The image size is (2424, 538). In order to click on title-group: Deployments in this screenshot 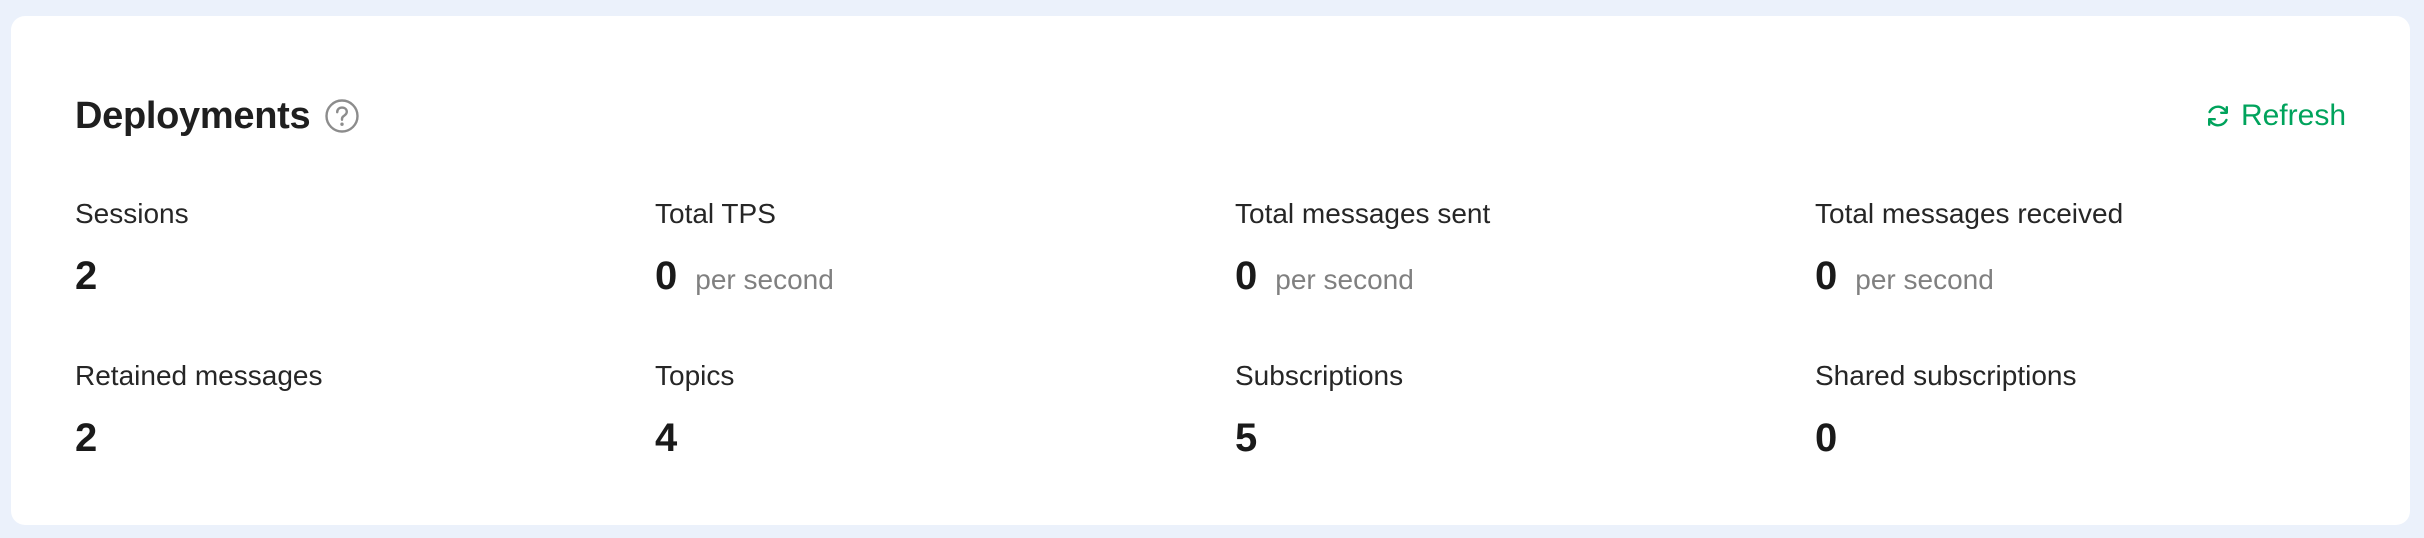, I will do `click(218, 116)`.